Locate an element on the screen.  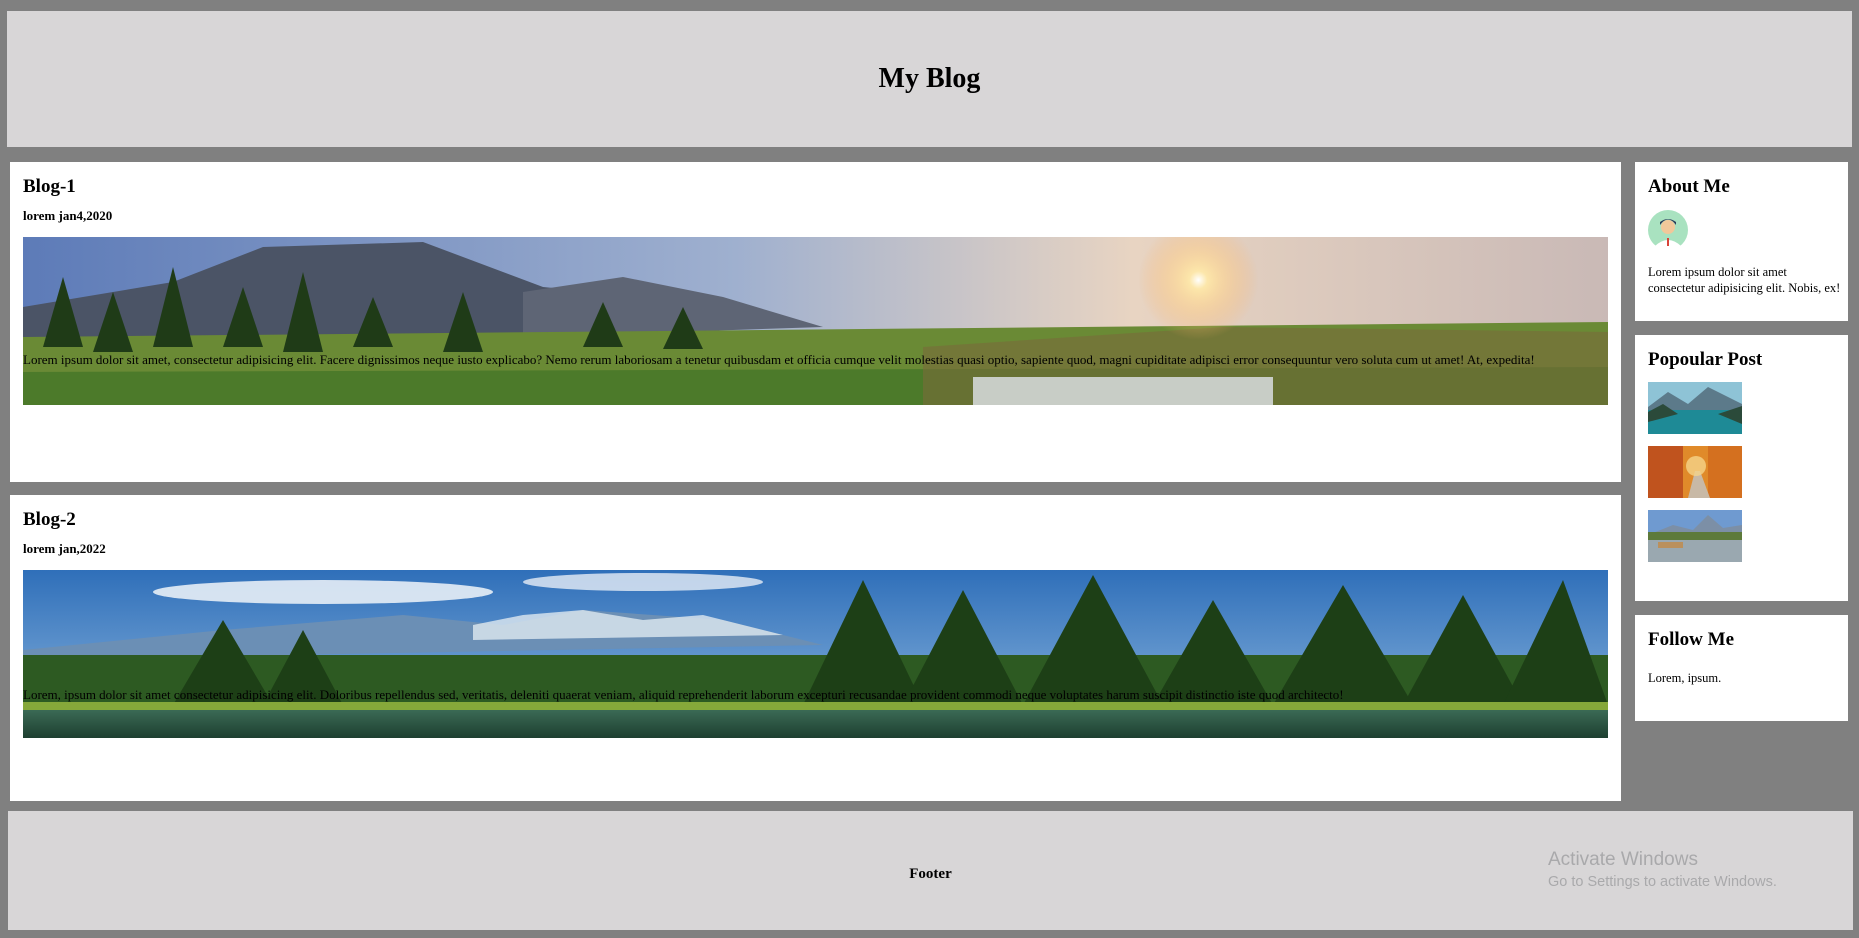
watermark-title: Activate Windows is located at coordinates (1623, 859).